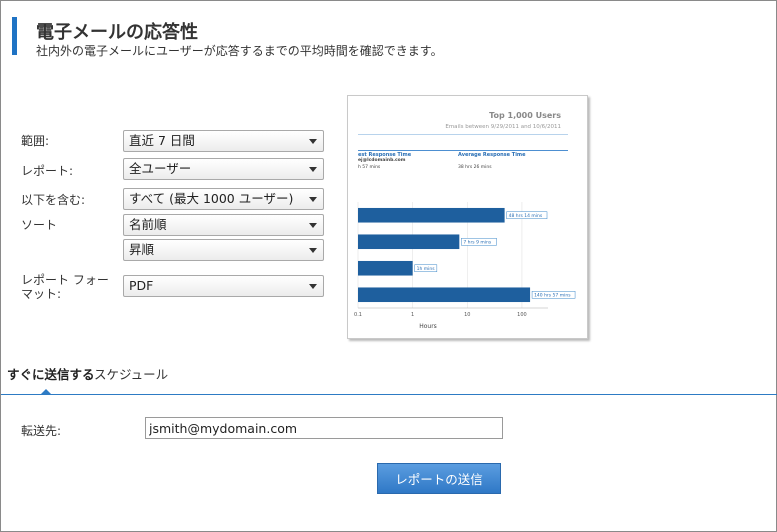  Describe the element at coordinates (428, 326) in the screenshot. I see `chart-x-axis-label: Hours` at that location.